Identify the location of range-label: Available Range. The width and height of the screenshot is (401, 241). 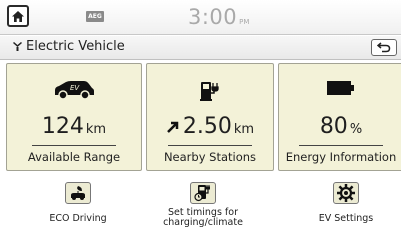
(74, 157).